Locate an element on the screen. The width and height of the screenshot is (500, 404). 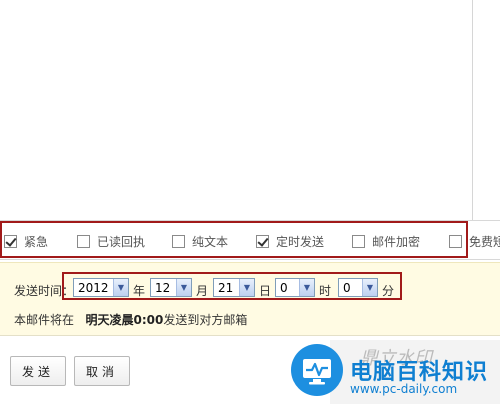
schedule-notice: 本邮件将在 明天凌晨0:00发送到对方邮箱 is located at coordinates (130, 319).